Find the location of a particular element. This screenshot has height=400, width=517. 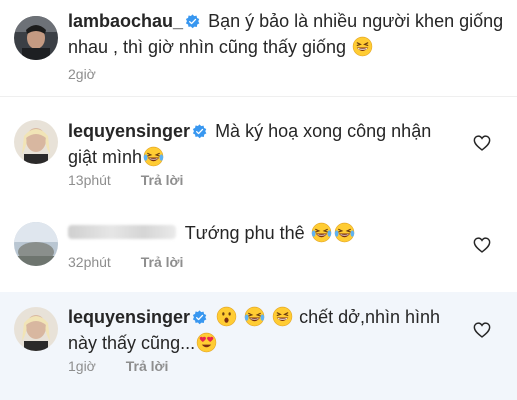

comment-text-line2: nhau , thì giờ nhìn cũng thấy giống is located at coordinates (207, 47).